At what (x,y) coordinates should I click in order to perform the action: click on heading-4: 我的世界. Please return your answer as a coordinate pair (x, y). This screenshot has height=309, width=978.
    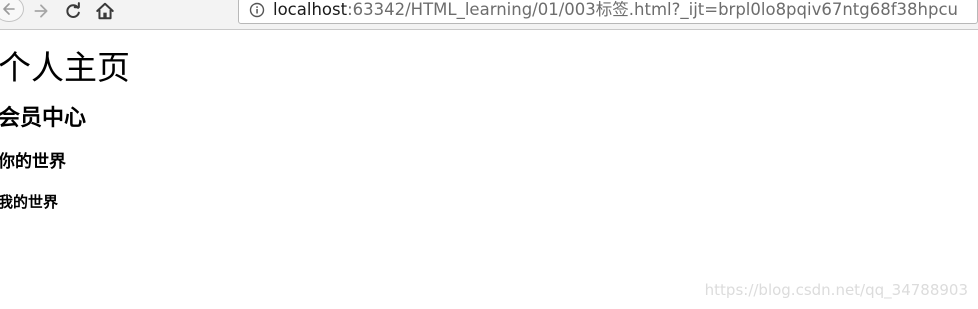
    Looking at the image, I should click on (29, 202).